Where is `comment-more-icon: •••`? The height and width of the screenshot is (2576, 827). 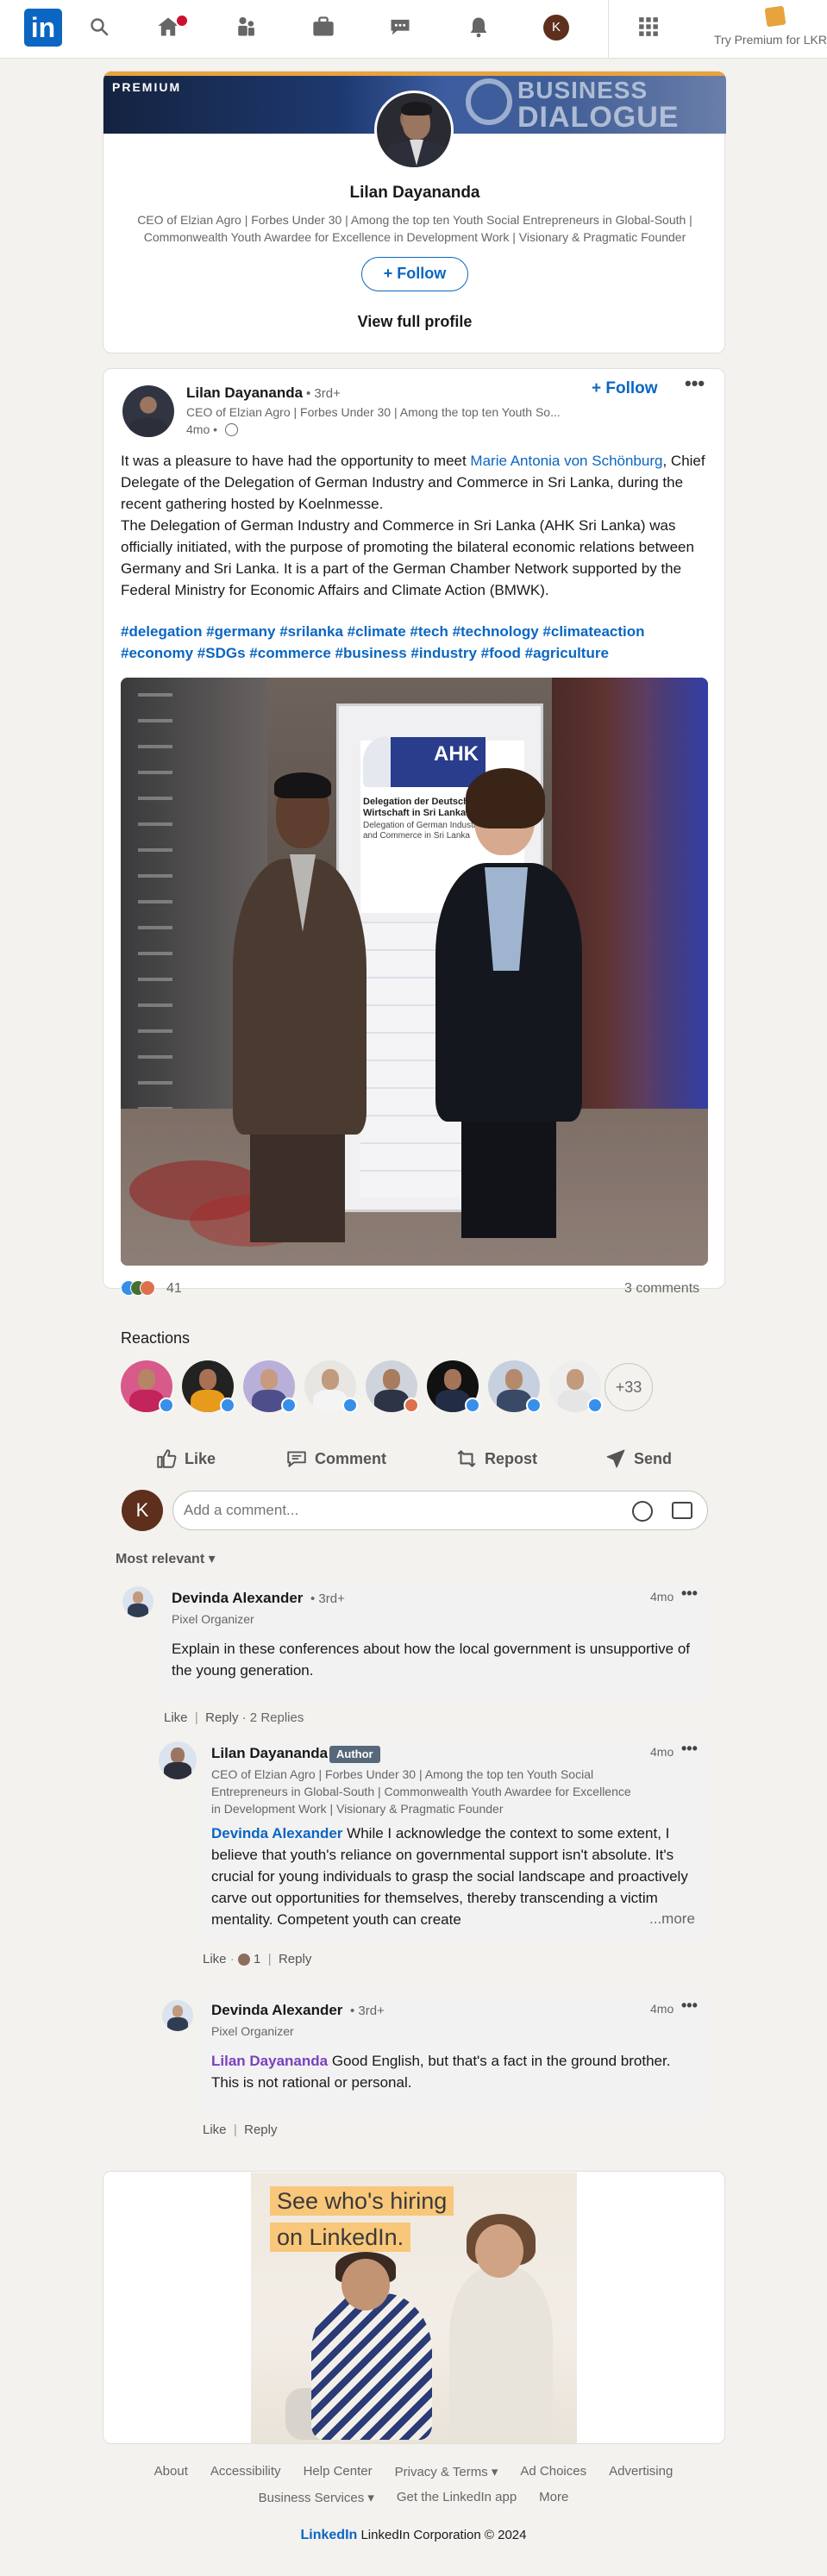
comment-more-icon: ••• is located at coordinates (689, 1594).